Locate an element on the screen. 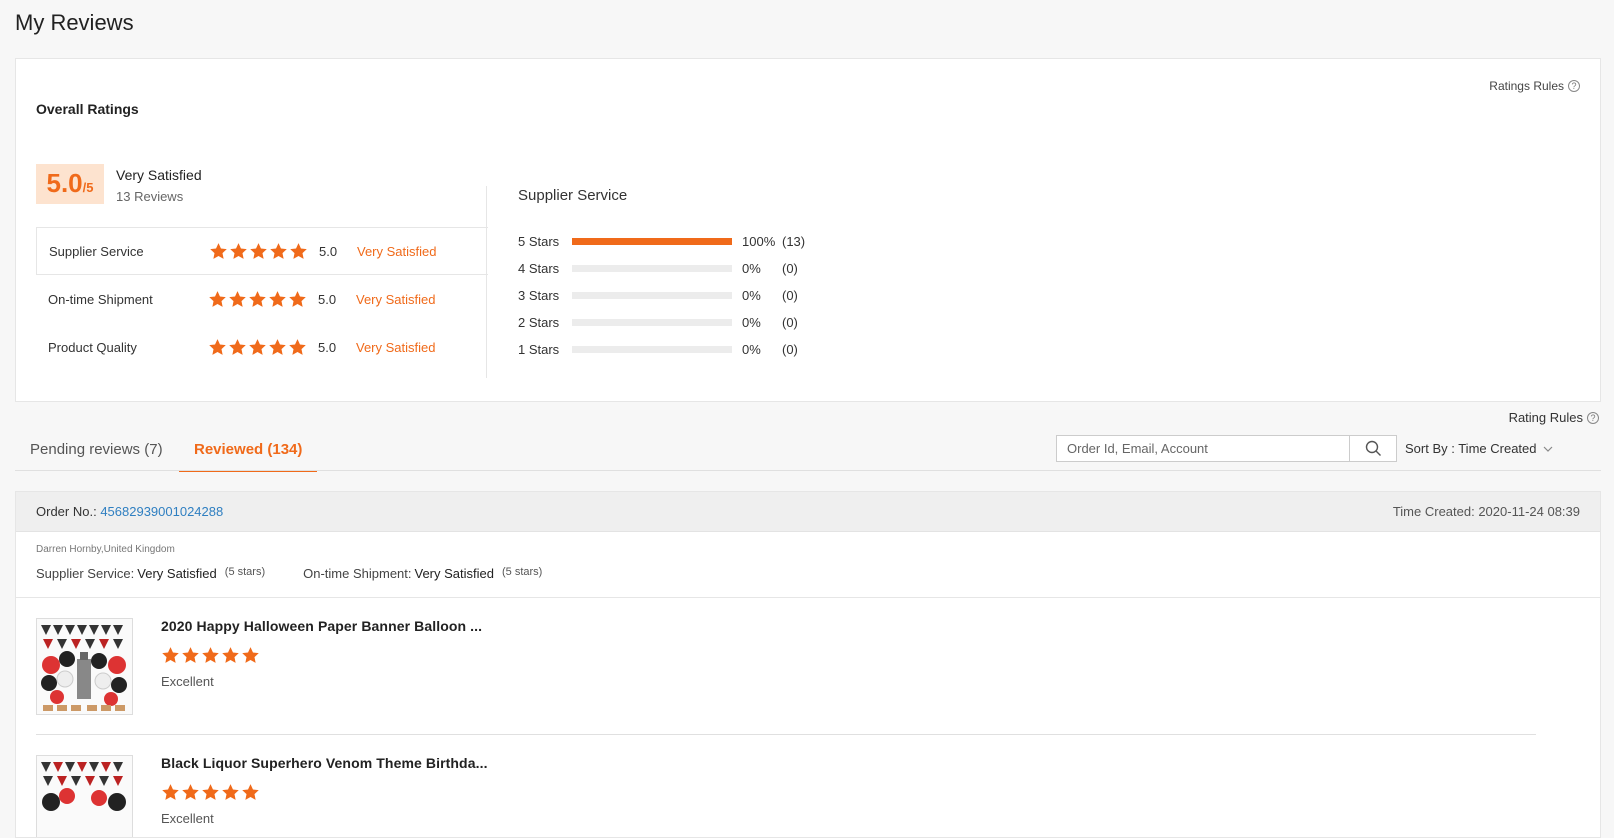 This screenshot has height=838, width=1614. rating-rules-link: Rating Rules ? is located at coordinates (1554, 417).